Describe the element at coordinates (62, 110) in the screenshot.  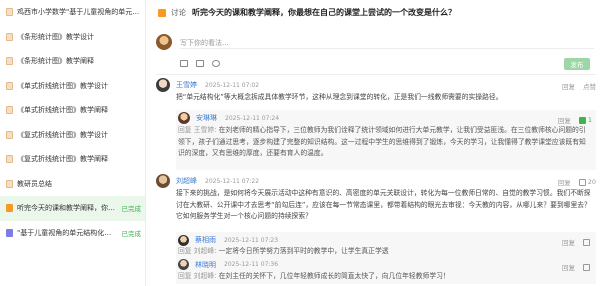
I see `sidebar-item-label: 《单式折线统计图》教学阐释` at that location.